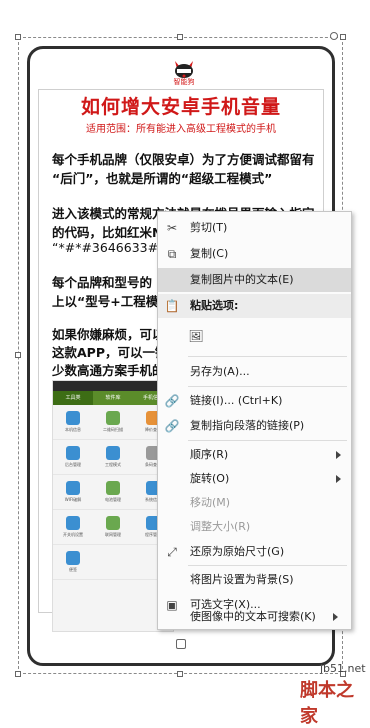  I want to click on app-icon-cell: 开关机设置, so click(73, 527).